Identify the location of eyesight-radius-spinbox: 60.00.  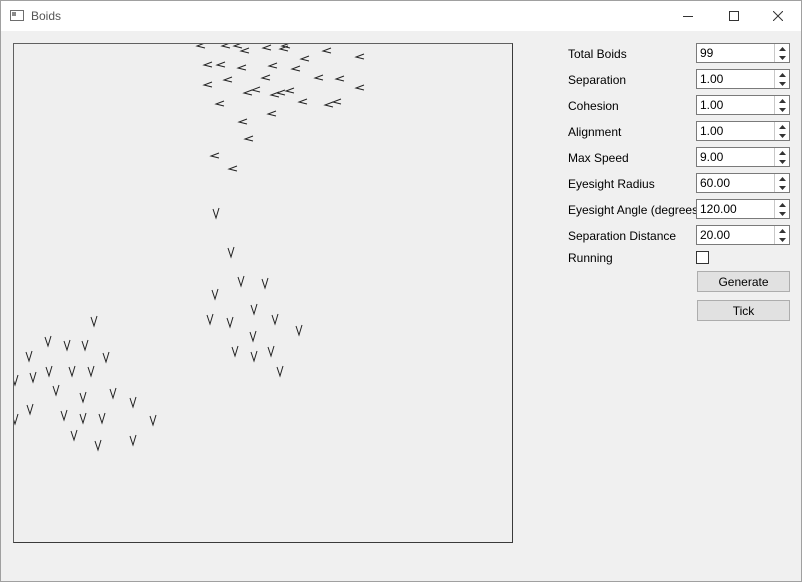
(743, 183).